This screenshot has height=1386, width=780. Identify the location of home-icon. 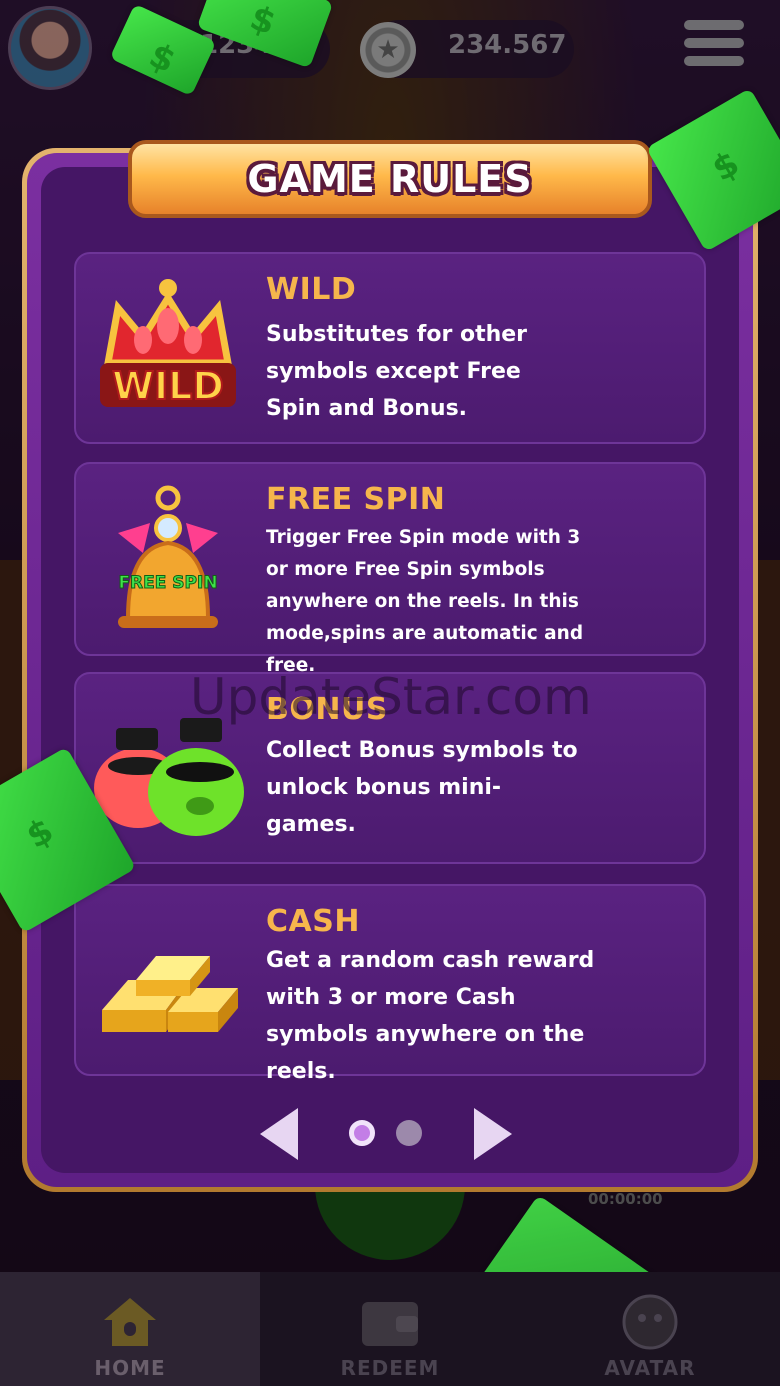
(130, 1322).